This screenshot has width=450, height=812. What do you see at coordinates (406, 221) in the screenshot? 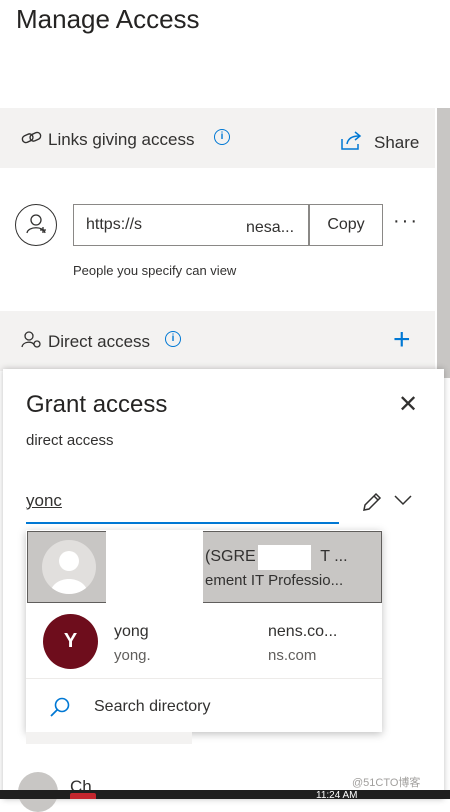
I see `more-options-button: ···` at bounding box center [406, 221].